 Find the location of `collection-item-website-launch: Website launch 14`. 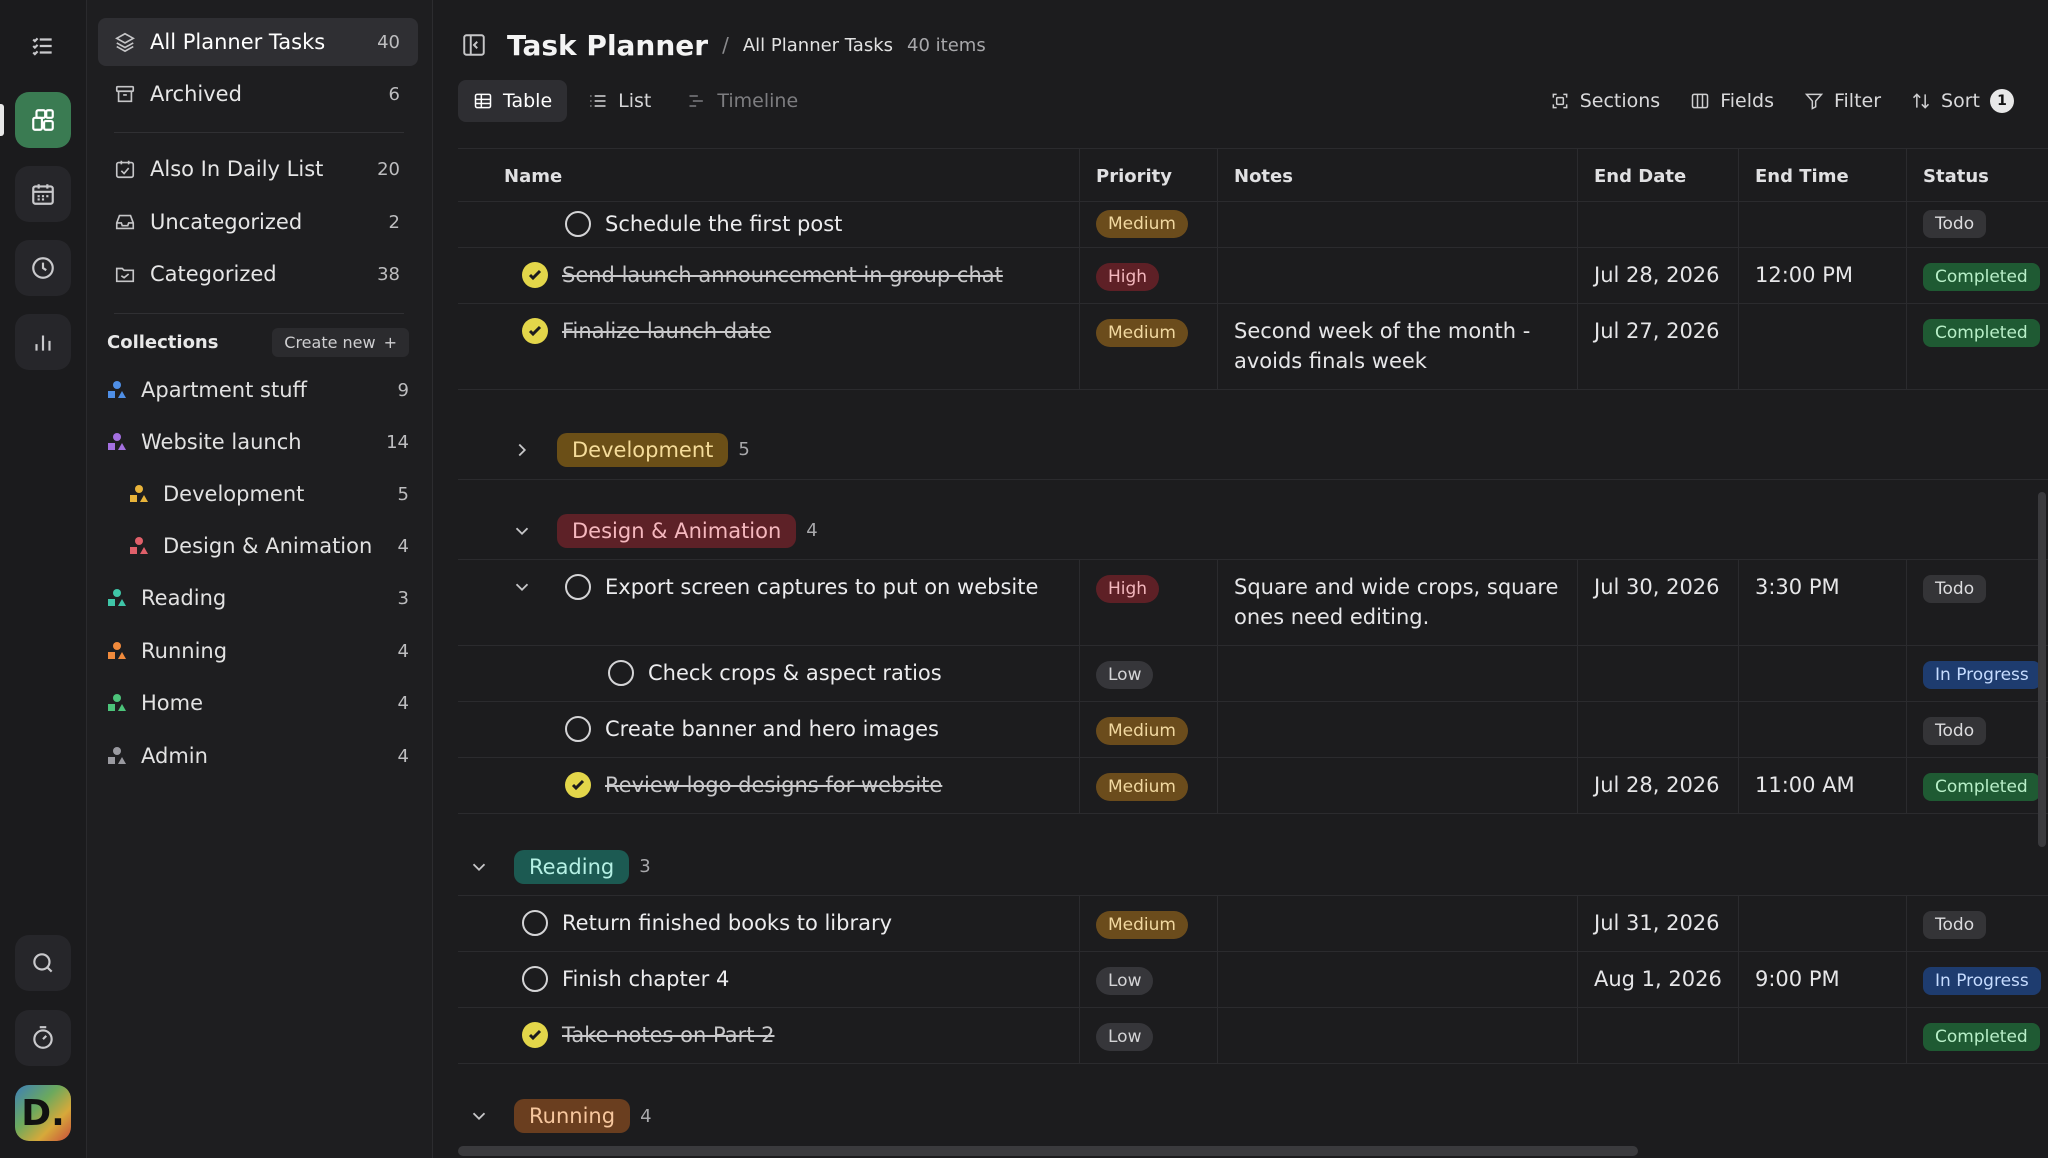

collection-item-website-launch: Website launch 14 is located at coordinates (258, 442).